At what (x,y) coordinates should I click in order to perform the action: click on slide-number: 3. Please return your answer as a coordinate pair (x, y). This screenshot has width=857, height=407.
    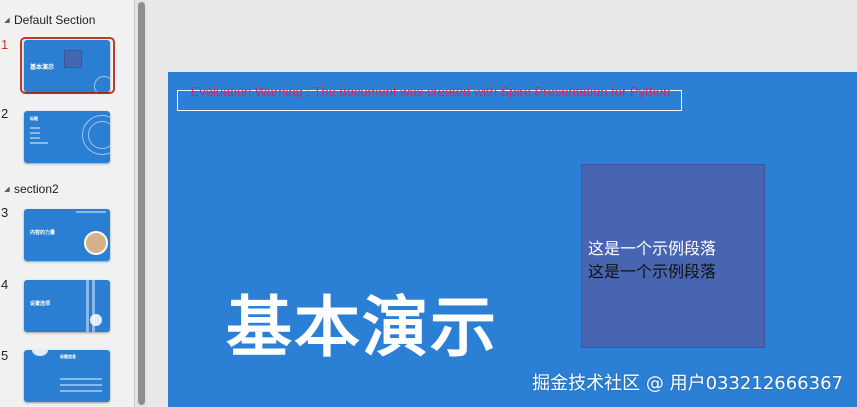
    Looking at the image, I should click on (5, 212).